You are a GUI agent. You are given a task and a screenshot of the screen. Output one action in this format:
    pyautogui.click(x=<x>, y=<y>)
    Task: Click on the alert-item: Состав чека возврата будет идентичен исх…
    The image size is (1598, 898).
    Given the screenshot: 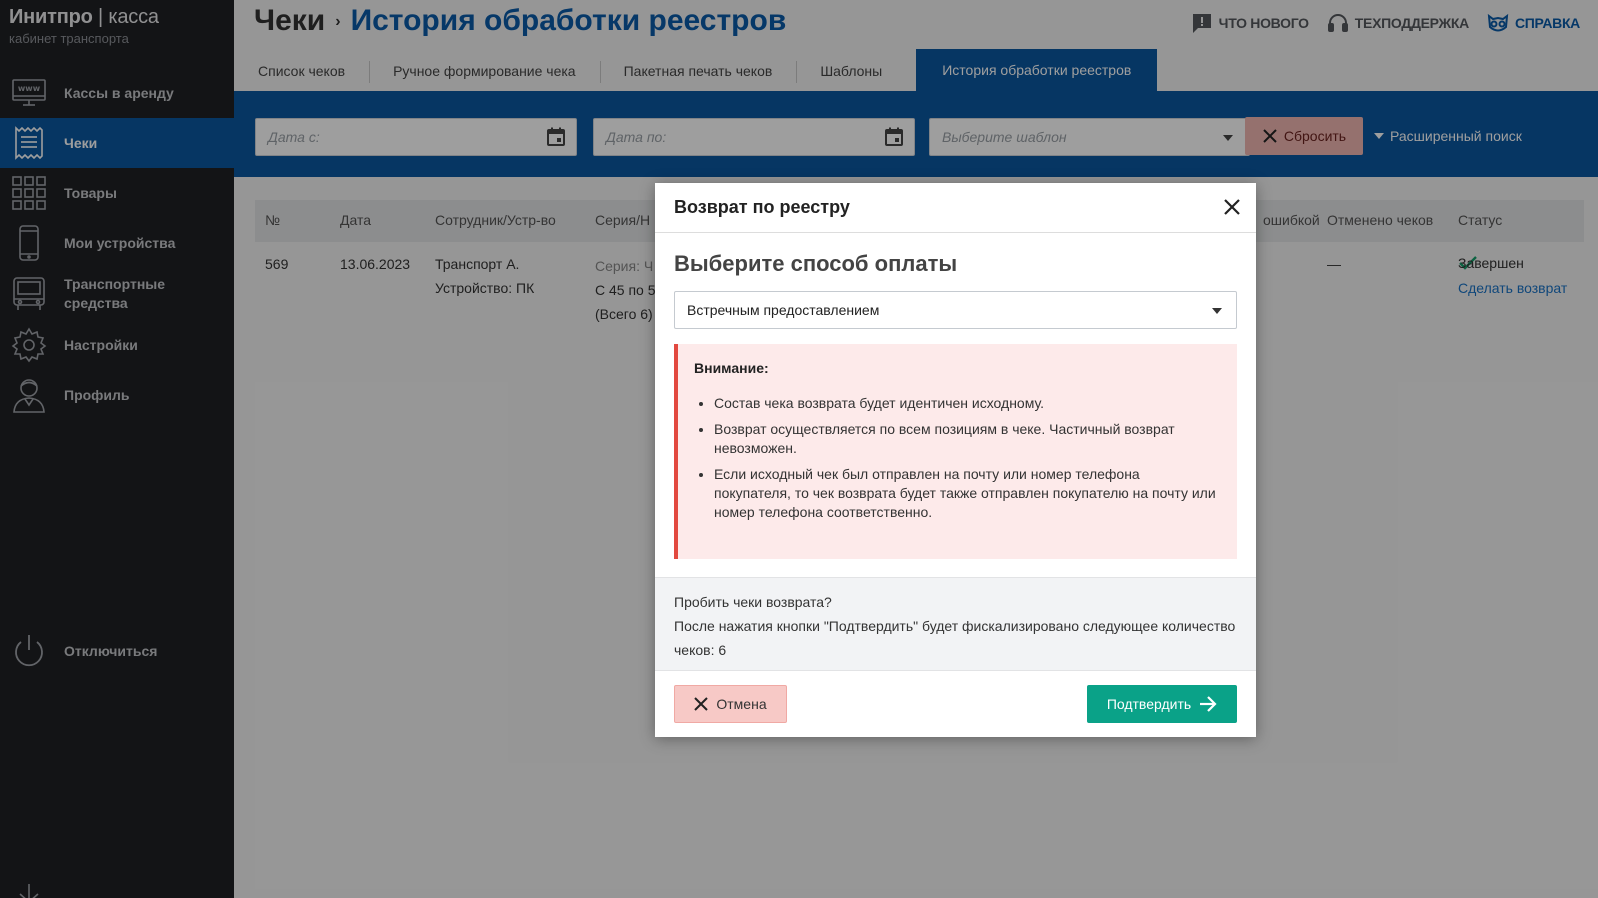 What is the action you would take?
    pyautogui.click(x=966, y=403)
    